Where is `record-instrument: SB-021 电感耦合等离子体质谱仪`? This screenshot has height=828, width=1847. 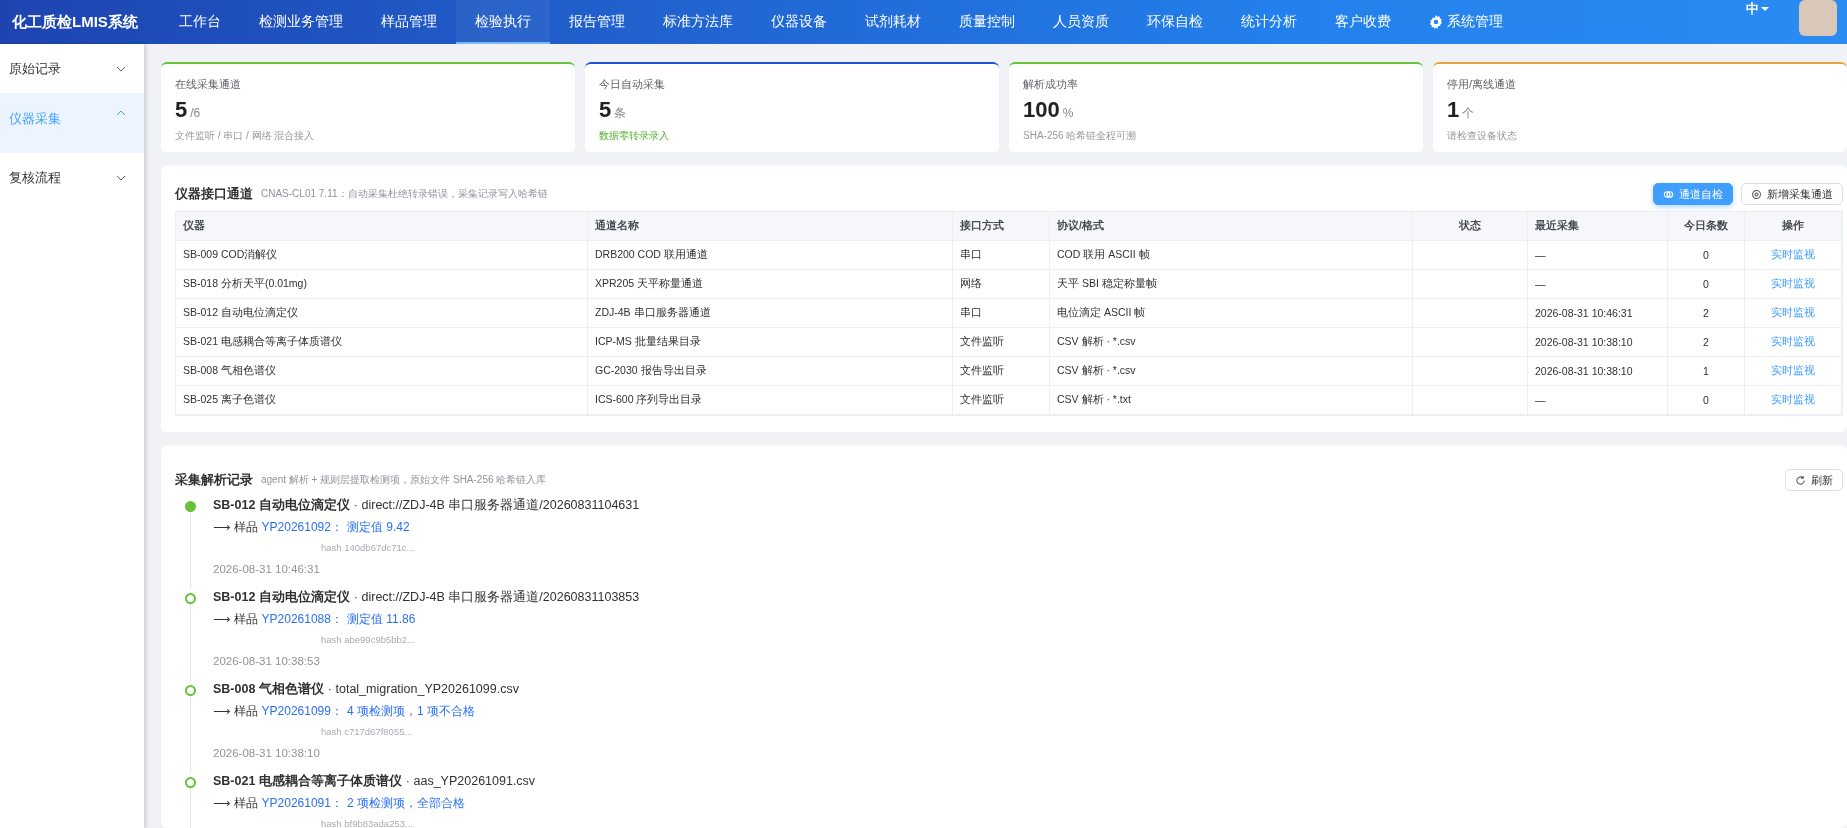 record-instrument: SB-021 电感耦合等离子体质谱仪 is located at coordinates (307, 781).